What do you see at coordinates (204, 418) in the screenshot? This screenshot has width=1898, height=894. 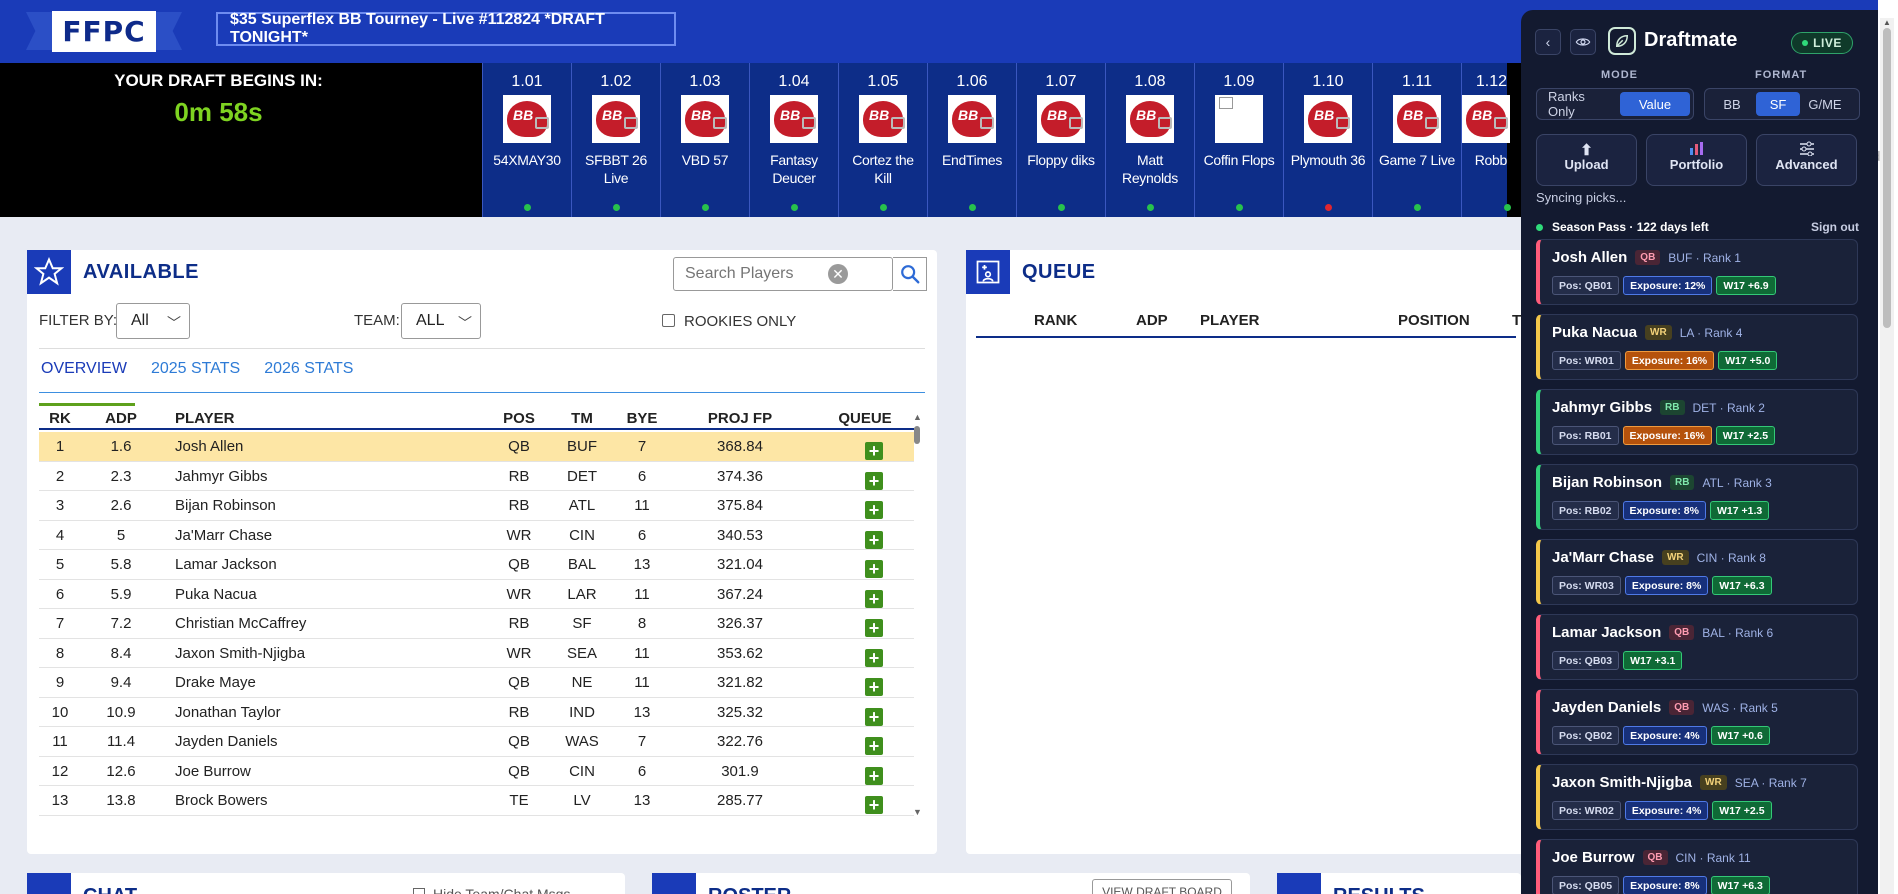 I see `col-player: PLAYER` at bounding box center [204, 418].